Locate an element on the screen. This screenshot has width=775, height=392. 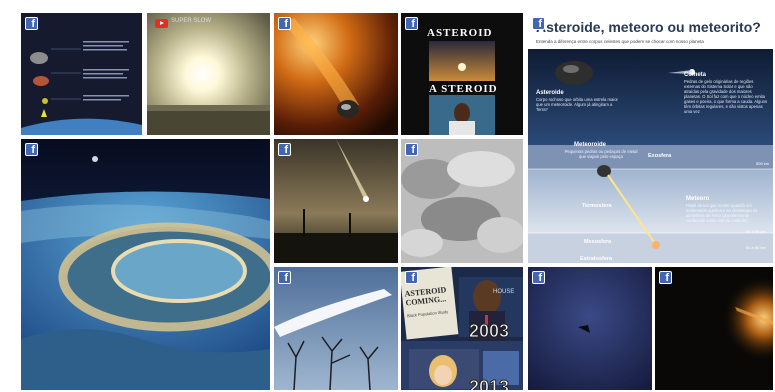
year-2003: 2003 is located at coordinates (489, 331).